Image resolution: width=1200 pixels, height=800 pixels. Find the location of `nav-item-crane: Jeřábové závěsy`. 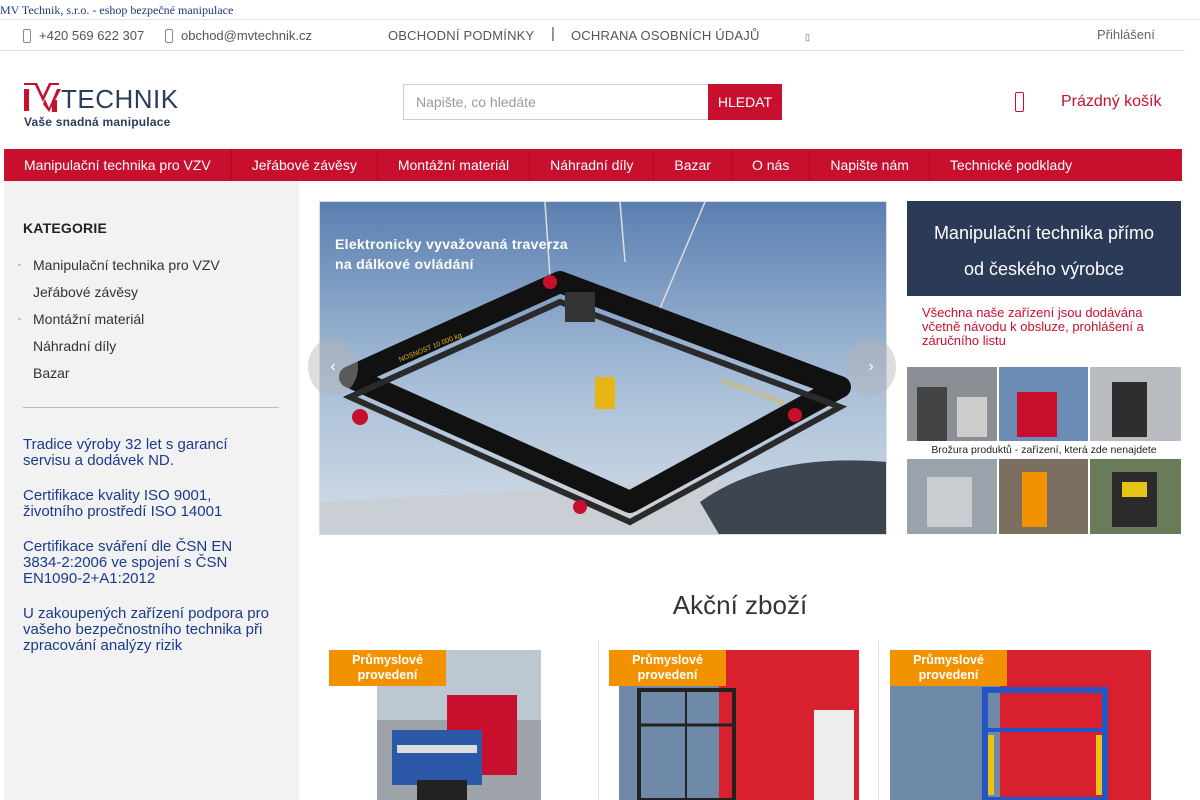

nav-item-crane: Jeřábové závěsy is located at coordinates (305, 165).